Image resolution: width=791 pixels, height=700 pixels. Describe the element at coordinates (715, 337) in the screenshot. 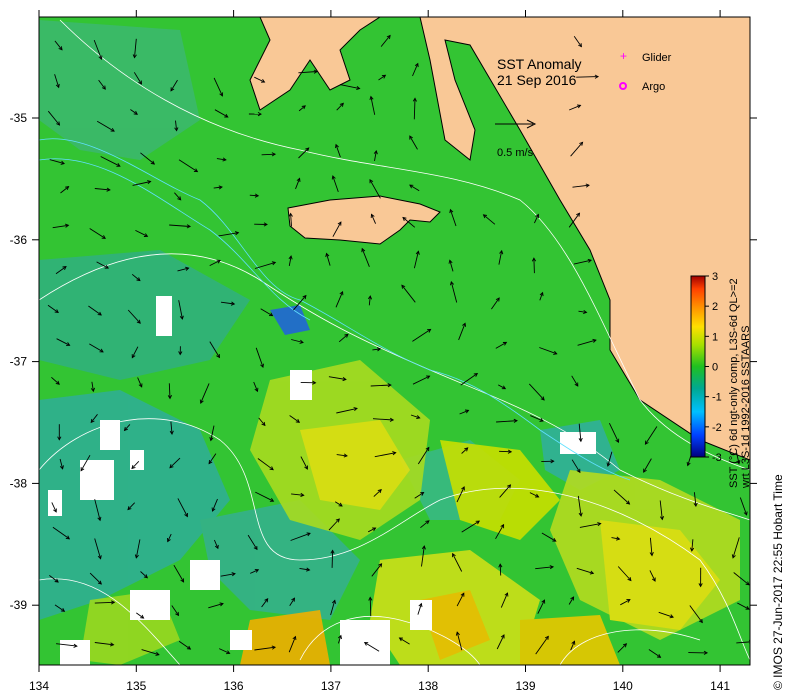

I see `colorbar-tick-label: 1` at that location.